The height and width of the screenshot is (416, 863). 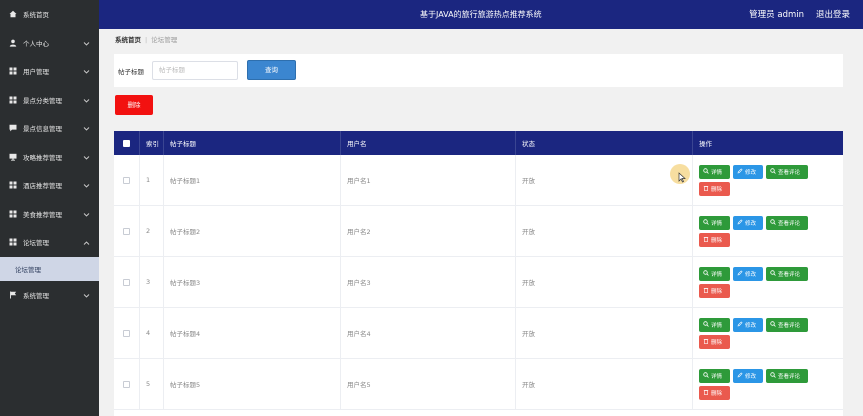 I want to click on row-user: 用户名3, so click(x=428, y=282).